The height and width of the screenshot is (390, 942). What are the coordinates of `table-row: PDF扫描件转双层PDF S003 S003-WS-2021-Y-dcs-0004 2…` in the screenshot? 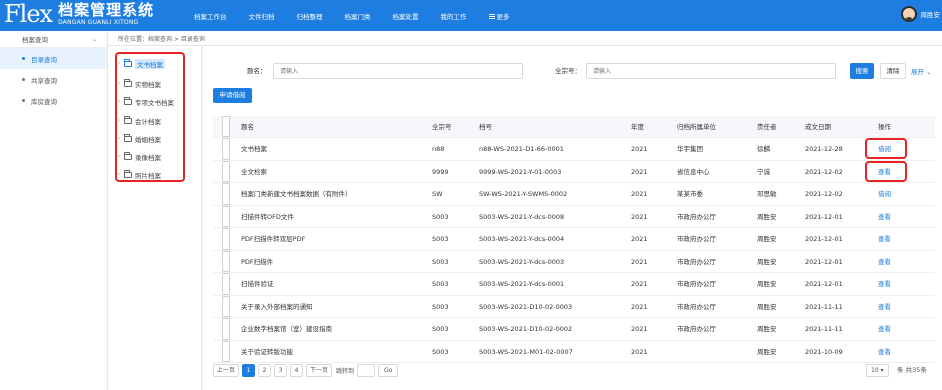 It's located at (574, 239).